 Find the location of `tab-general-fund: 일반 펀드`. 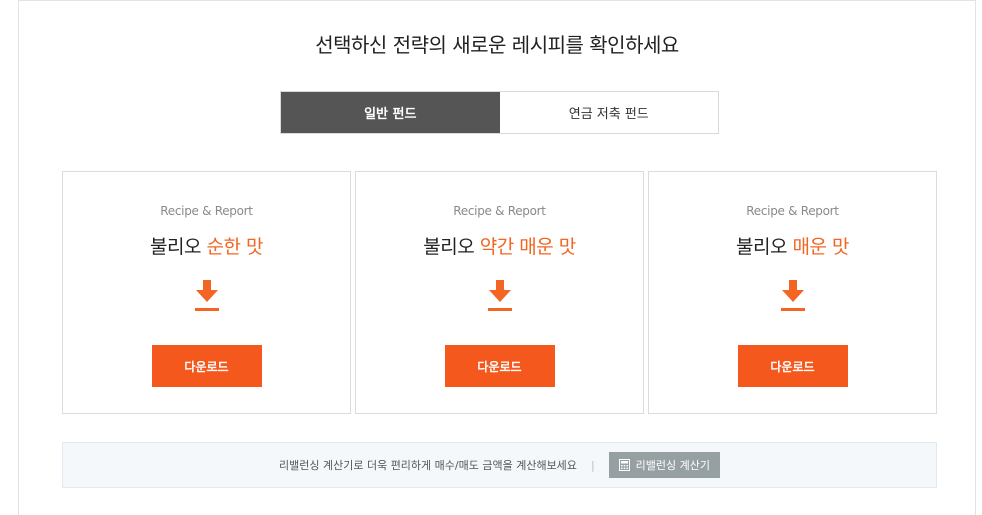

tab-general-fund: 일반 펀드 is located at coordinates (390, 112).